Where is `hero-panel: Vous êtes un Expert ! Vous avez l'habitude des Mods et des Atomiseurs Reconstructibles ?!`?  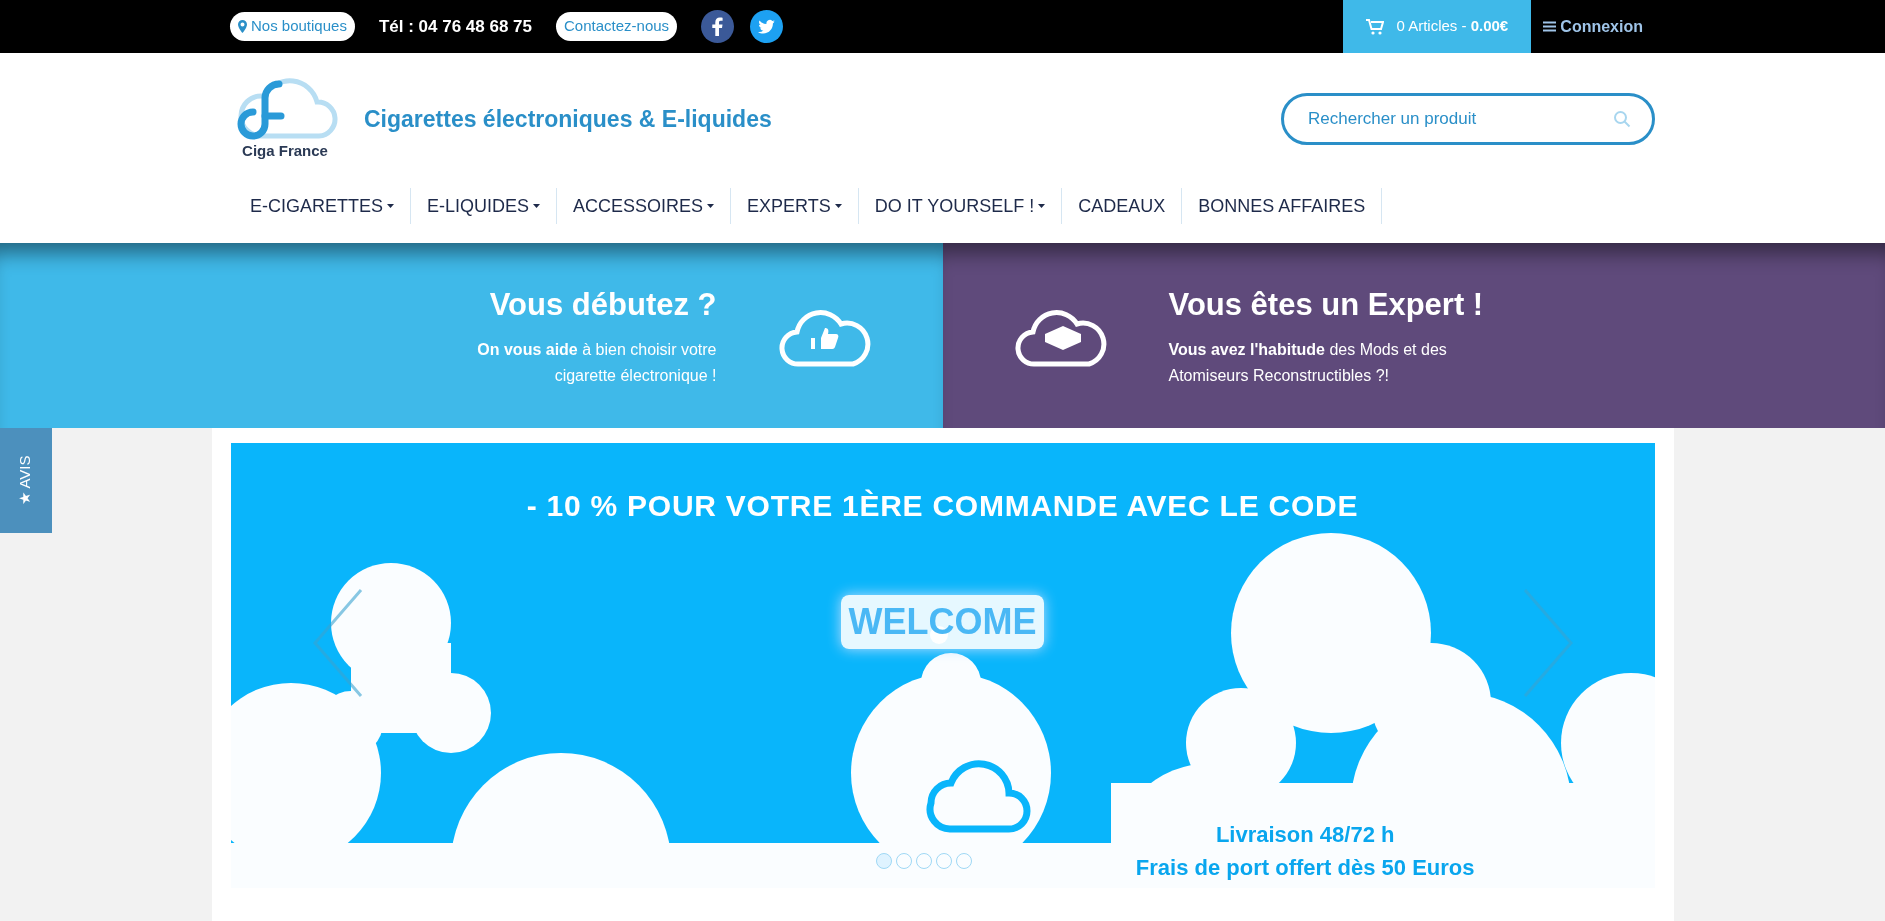
hero-panel: Vous êtes un Expert ! Vous avez l'habitude des Mods et des Atomiseurs Reconstructibles ?! is located at coordinates (1413, 335).